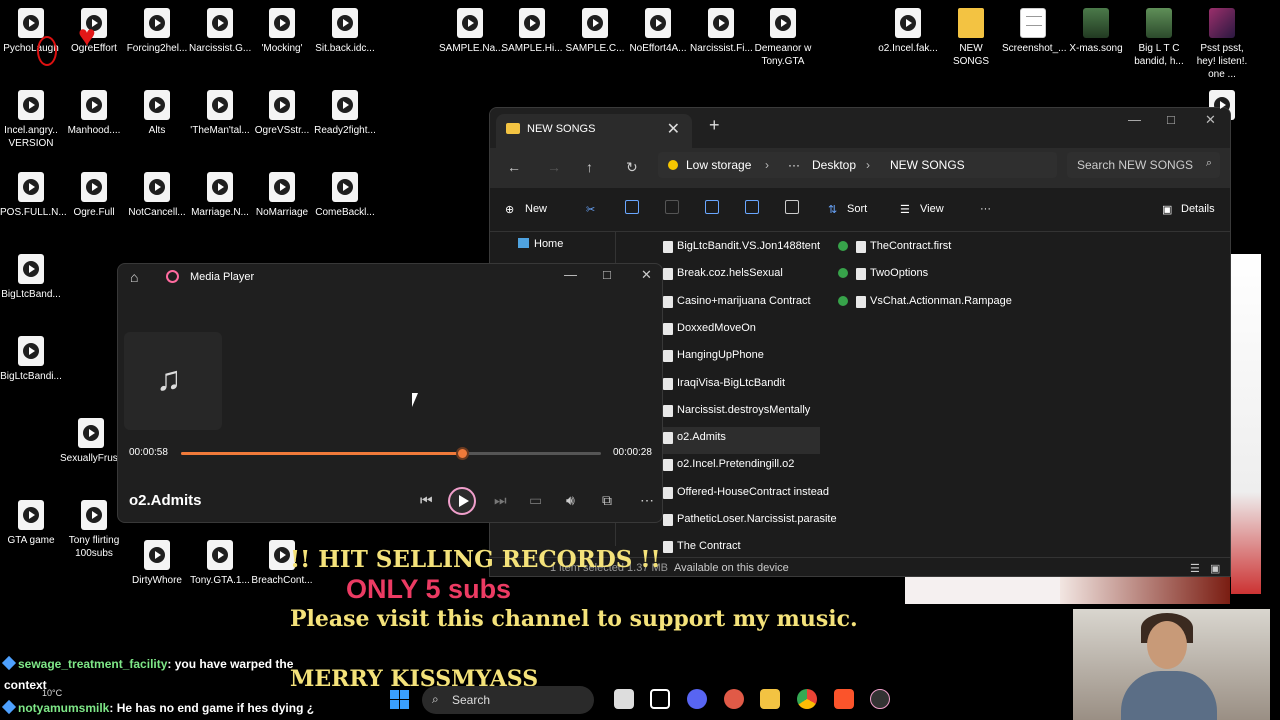 The image size is (1280, 720). I want to click on desktop-icon: GTA game, so click(31, 523).